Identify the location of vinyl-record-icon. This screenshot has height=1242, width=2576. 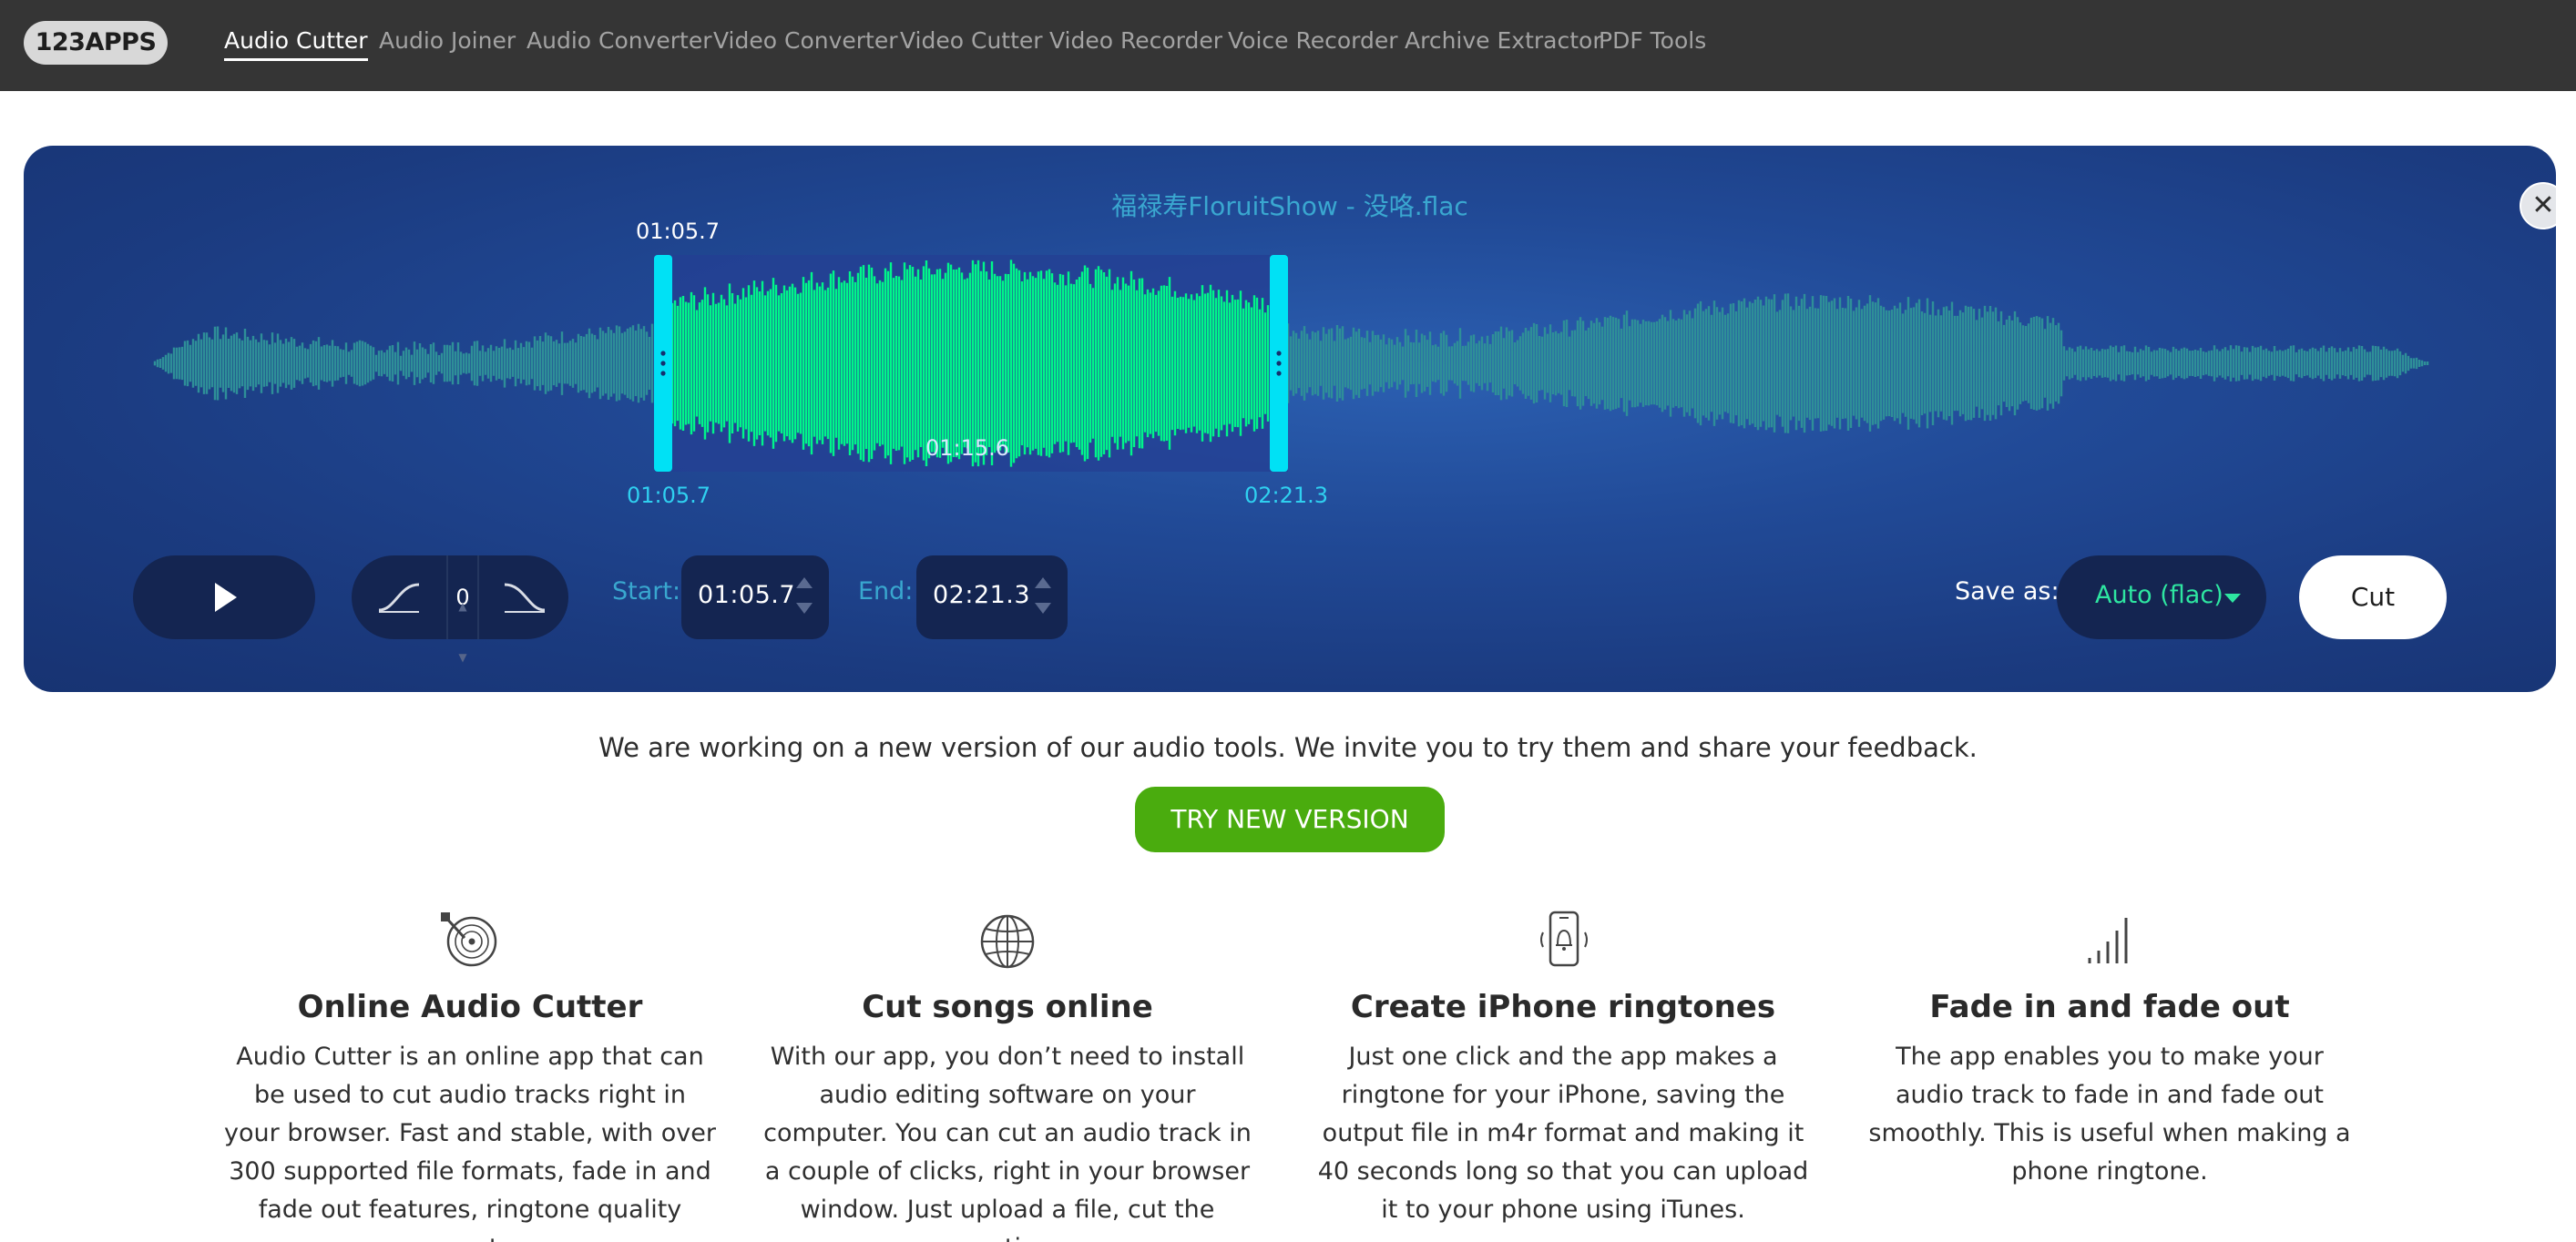
(469, 939).